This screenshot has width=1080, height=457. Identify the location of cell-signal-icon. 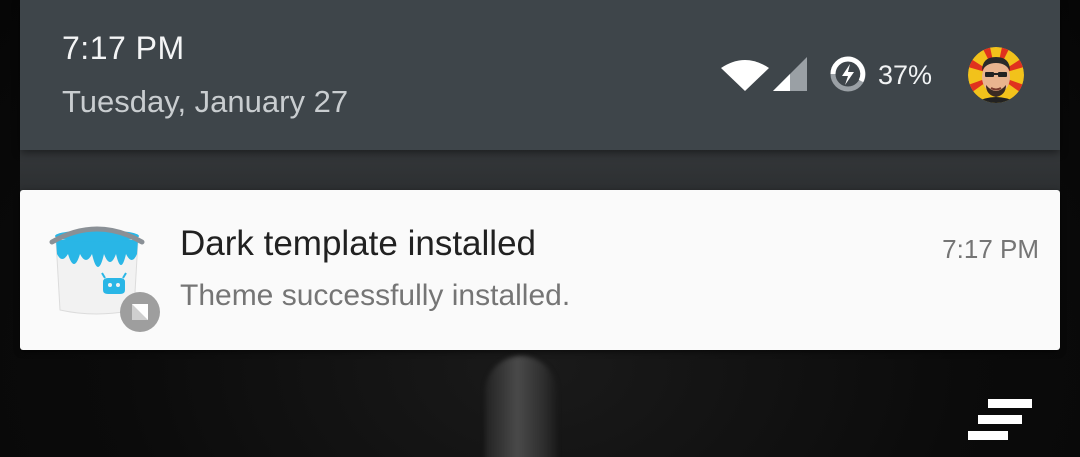
(790, 74).